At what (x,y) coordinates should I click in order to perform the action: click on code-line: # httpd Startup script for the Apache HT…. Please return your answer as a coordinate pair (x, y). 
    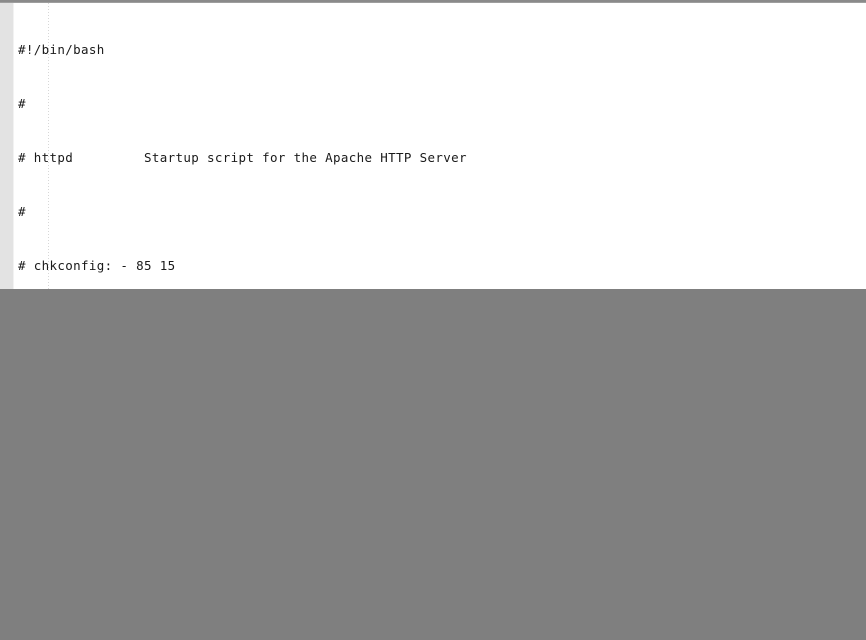
    Looking at the image, I should click on (242, 157).